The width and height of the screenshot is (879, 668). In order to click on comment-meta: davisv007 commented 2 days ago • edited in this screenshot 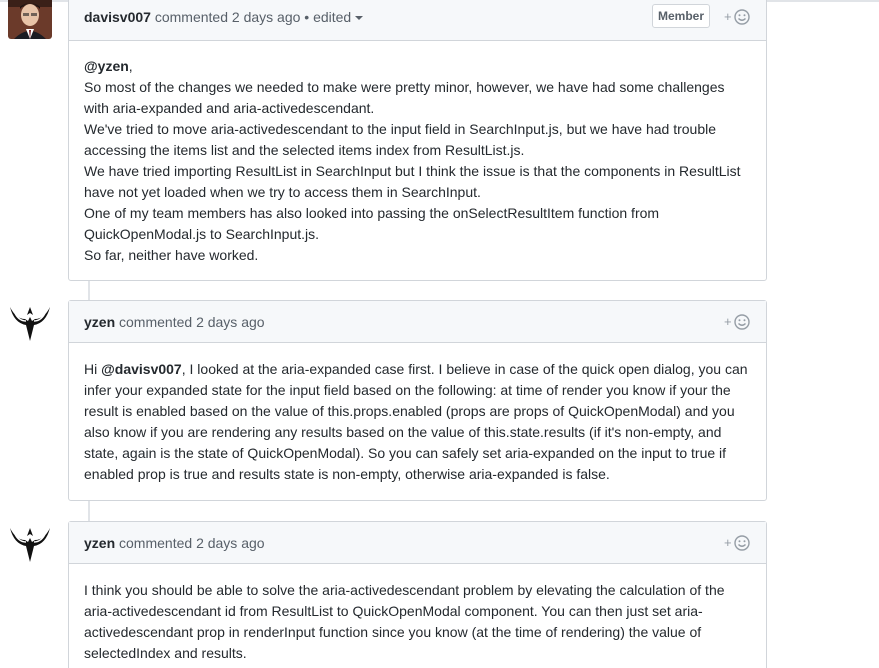, I will do `click(224, 17)`.